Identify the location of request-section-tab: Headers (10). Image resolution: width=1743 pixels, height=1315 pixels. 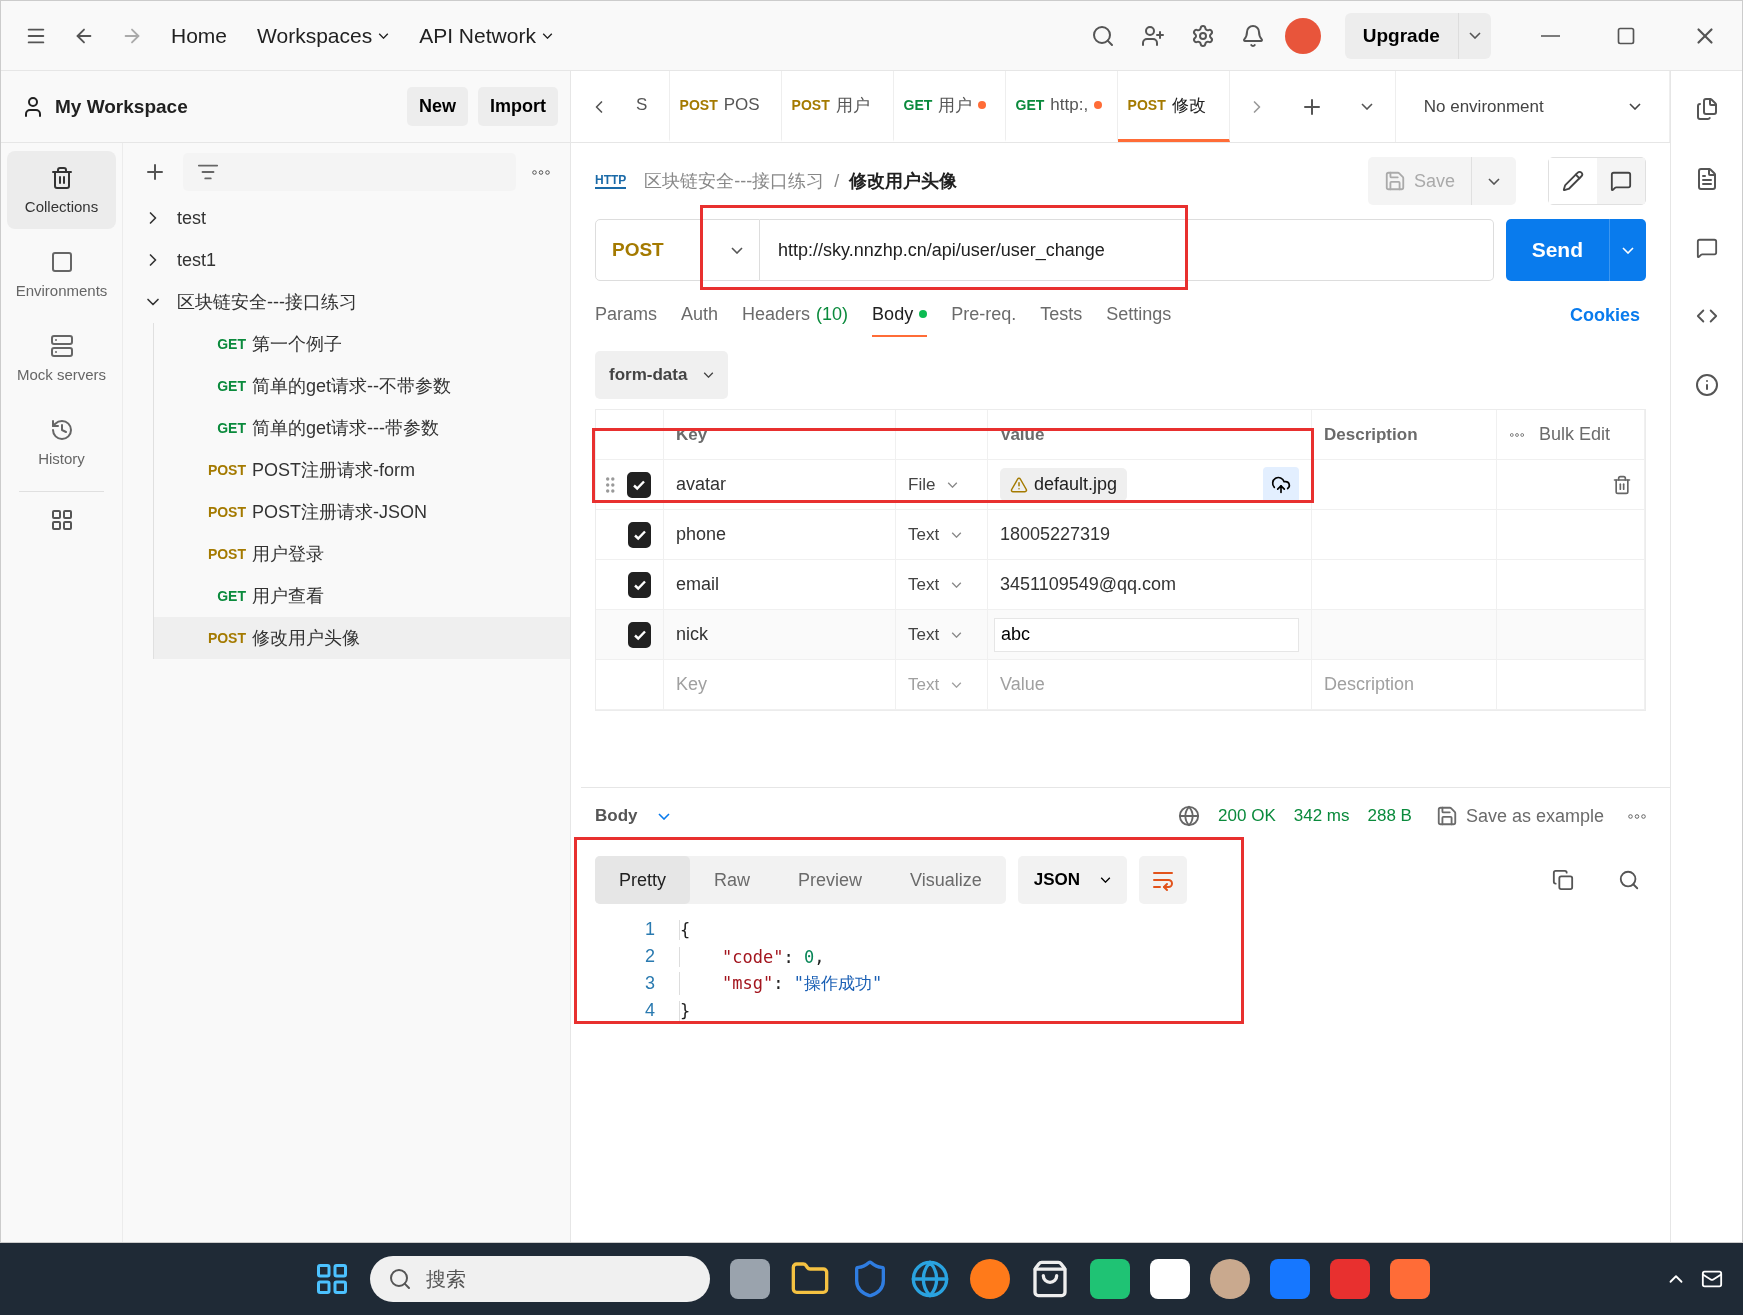
(795, 315).